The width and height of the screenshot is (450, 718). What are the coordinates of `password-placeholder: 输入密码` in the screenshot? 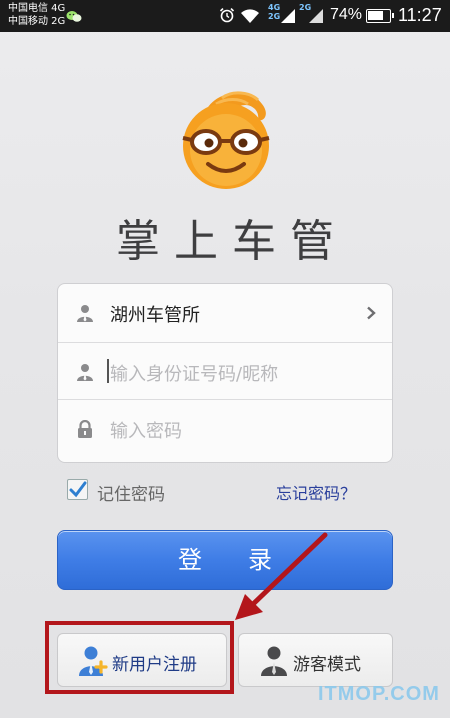 It's located at (146, 431).